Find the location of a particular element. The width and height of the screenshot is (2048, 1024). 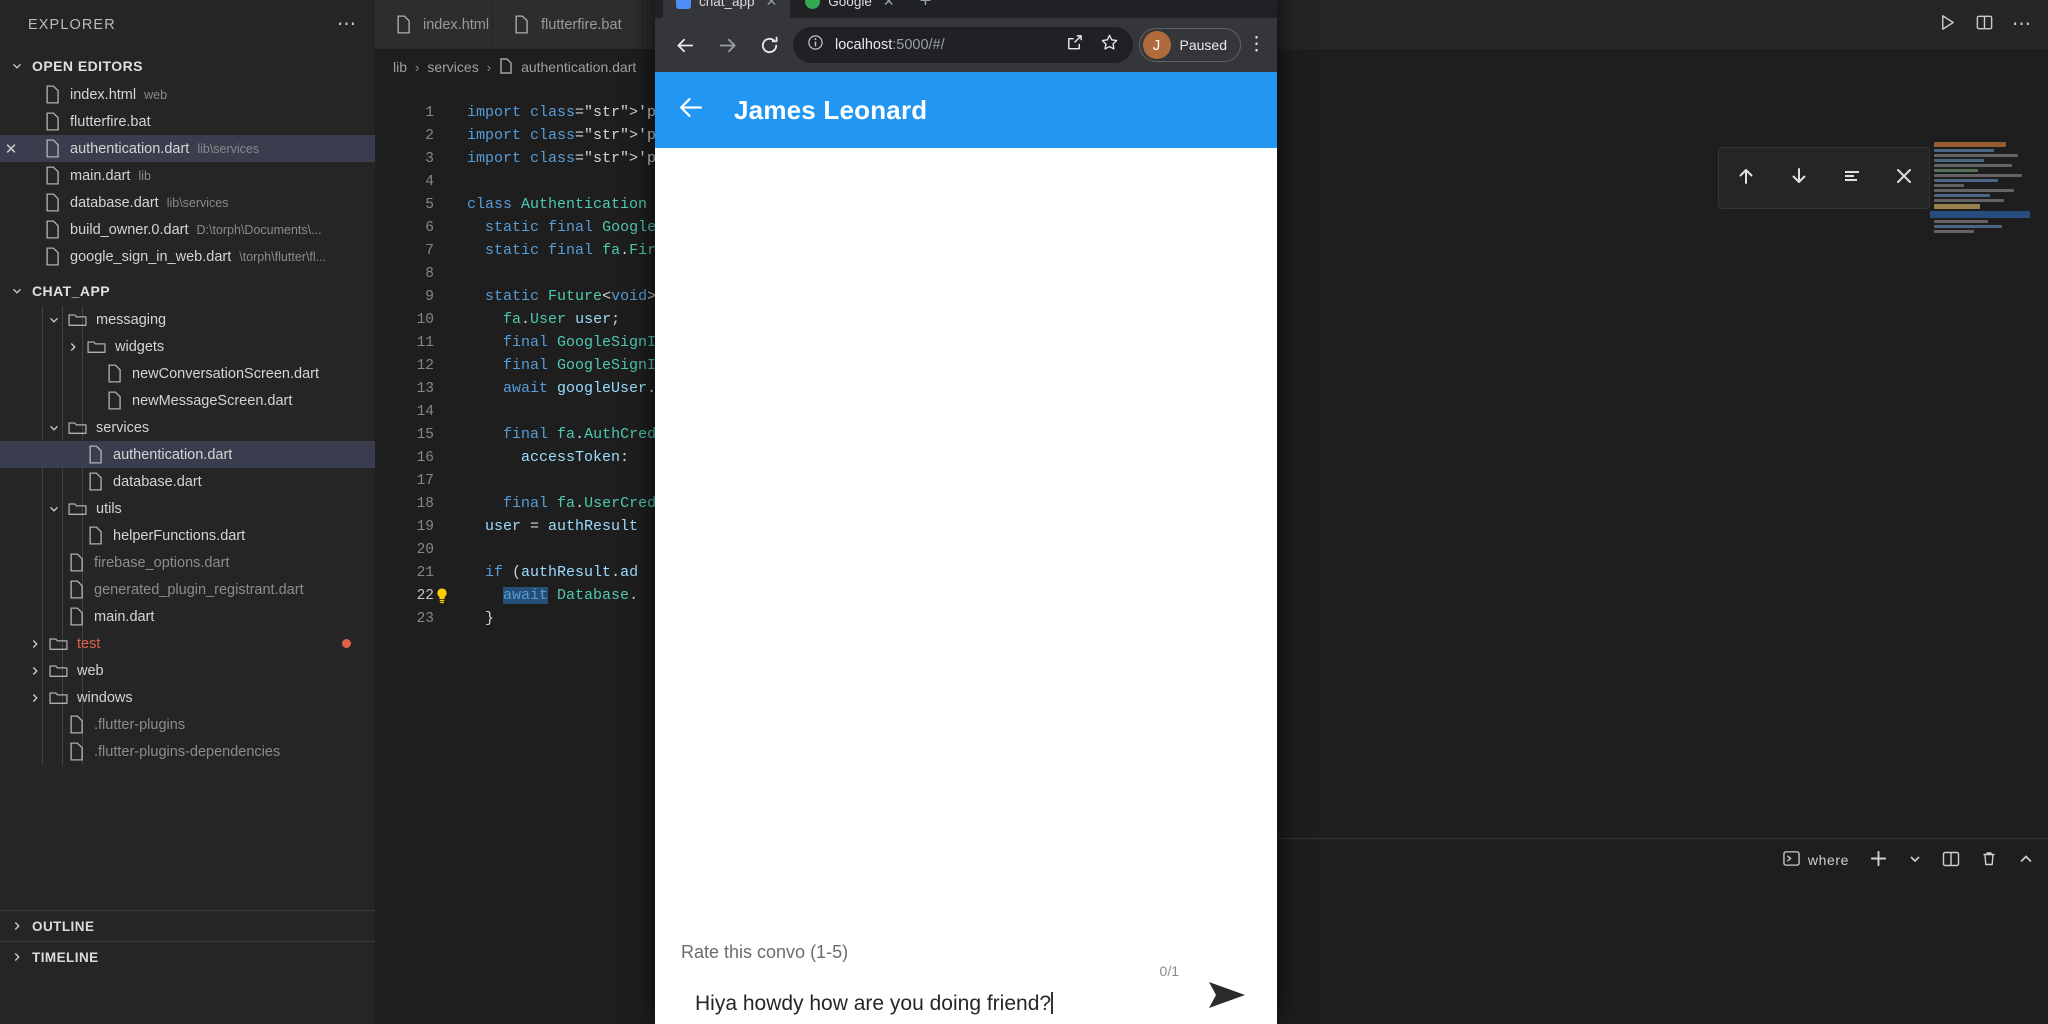

open-editor-item: ✕ authentication.dart lib\services is located at coordinates (187, 148).